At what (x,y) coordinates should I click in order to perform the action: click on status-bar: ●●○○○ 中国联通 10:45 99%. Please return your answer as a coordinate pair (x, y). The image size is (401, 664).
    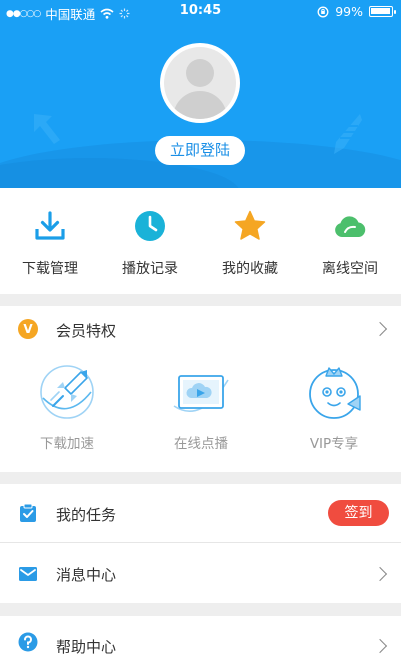
    Looking at the image, I should click on (200, 11).